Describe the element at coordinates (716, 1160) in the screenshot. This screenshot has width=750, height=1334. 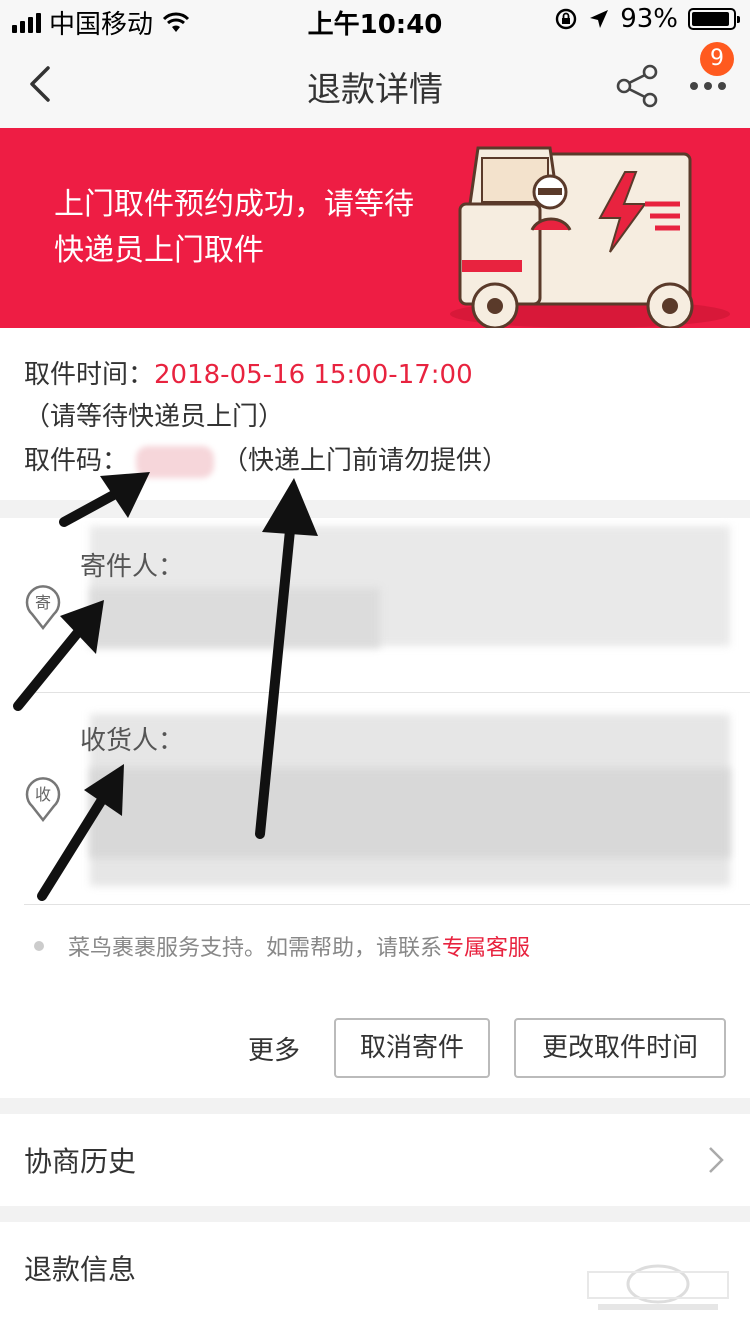
I see `chevron-right-icon` at that location.